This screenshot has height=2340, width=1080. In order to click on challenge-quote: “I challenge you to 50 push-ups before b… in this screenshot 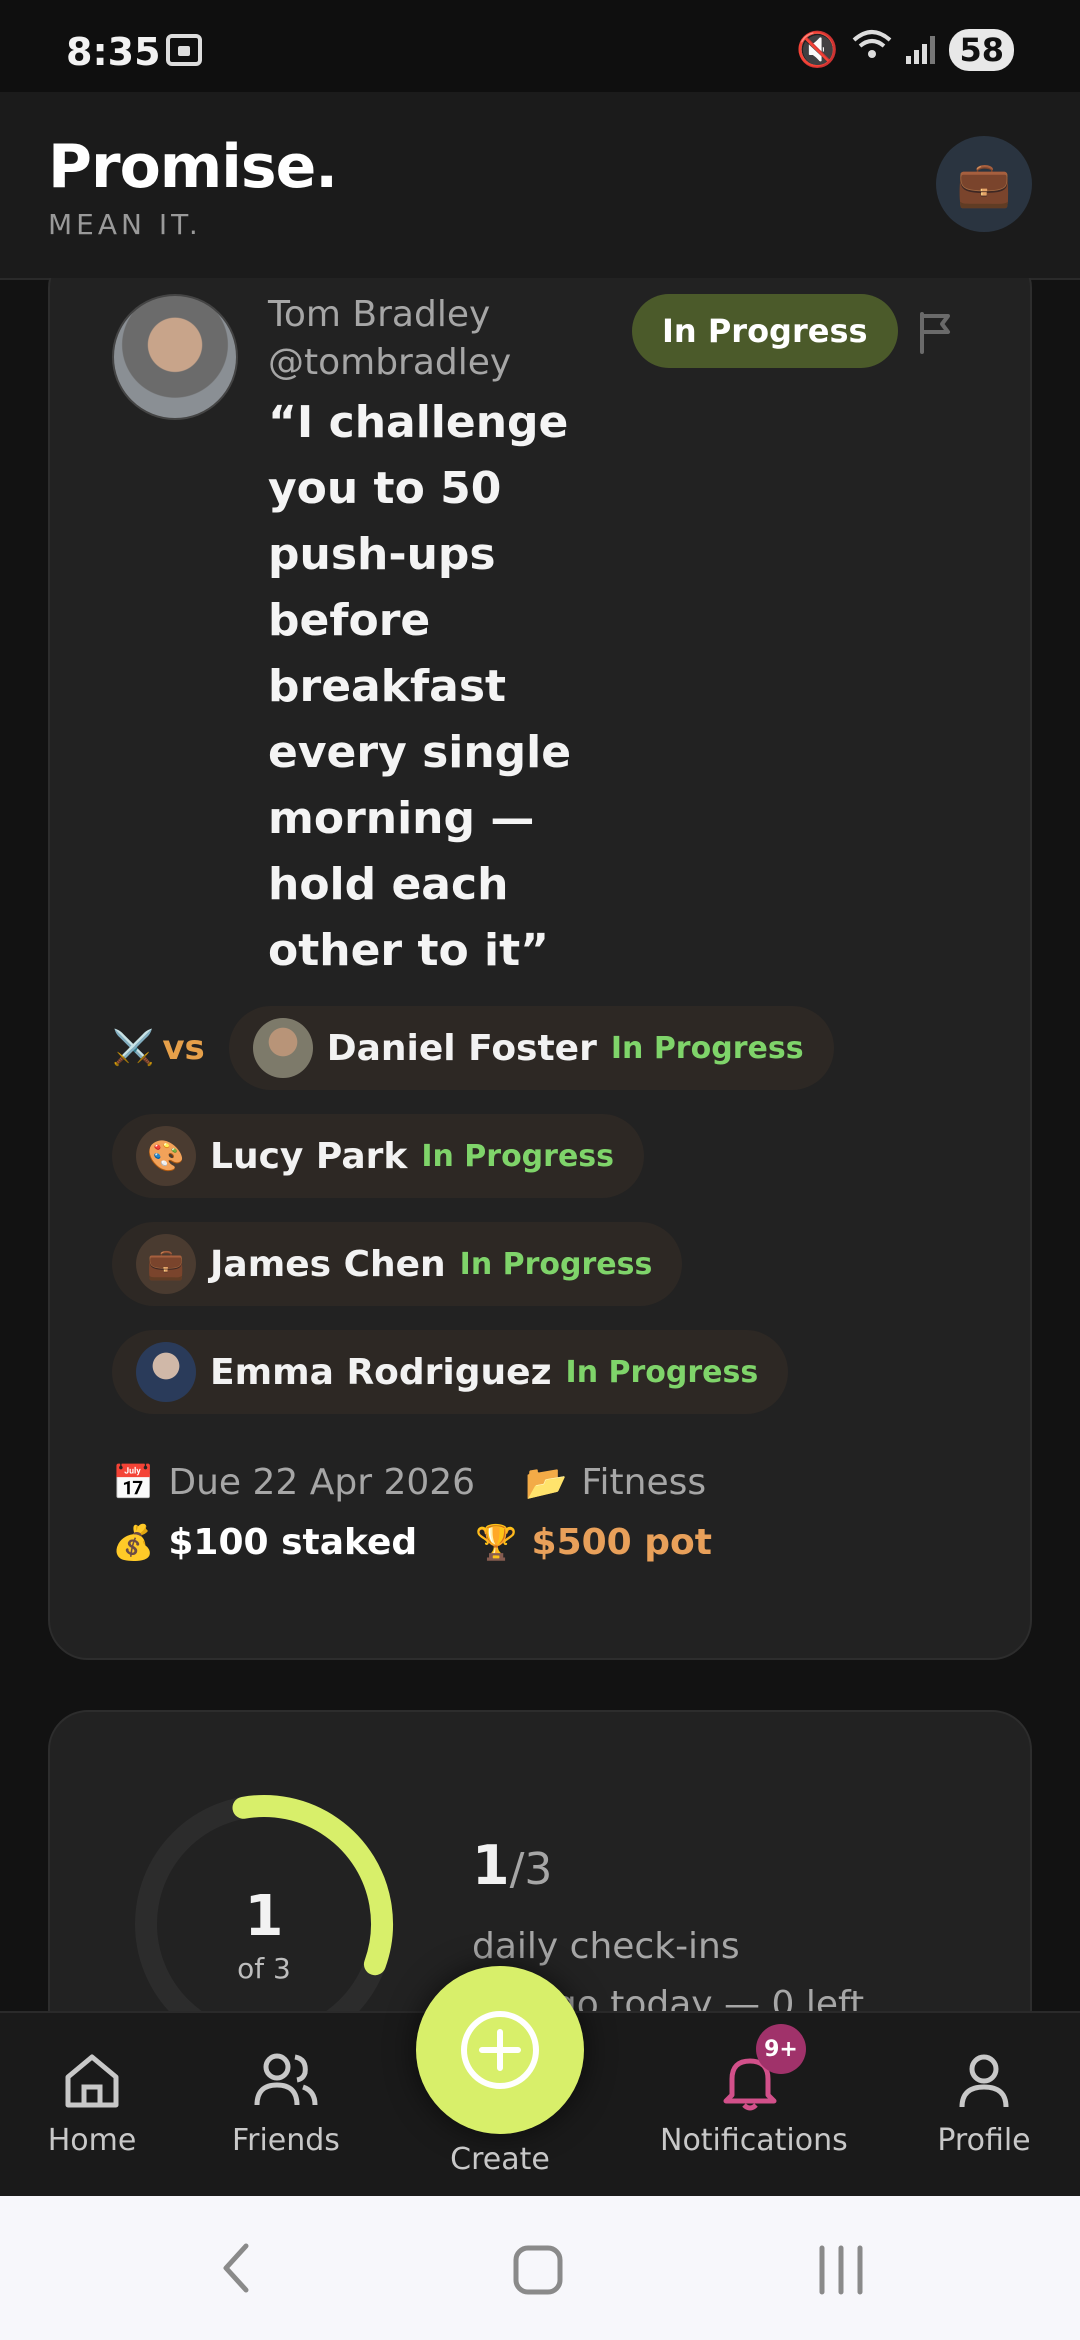, I will do `click(420, 686)`.